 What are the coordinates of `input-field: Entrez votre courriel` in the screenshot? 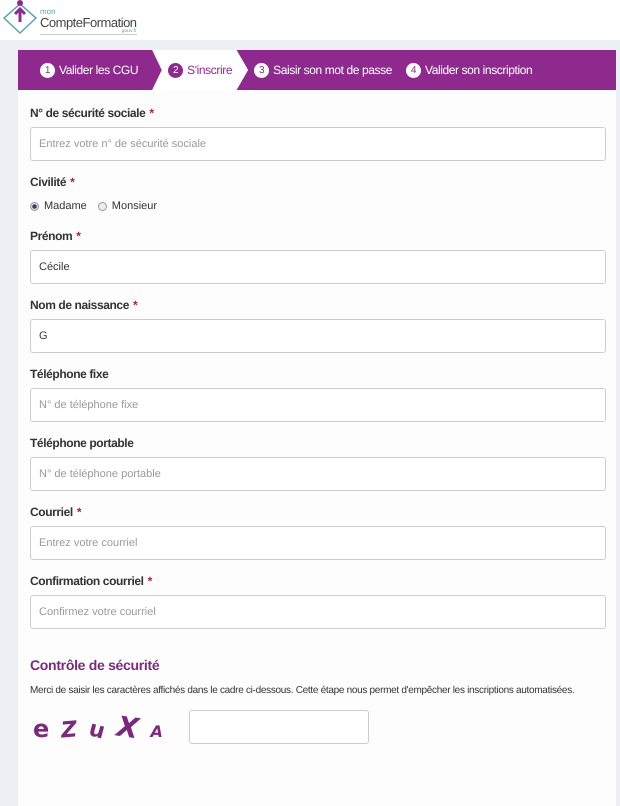 It's located at (318, 543).